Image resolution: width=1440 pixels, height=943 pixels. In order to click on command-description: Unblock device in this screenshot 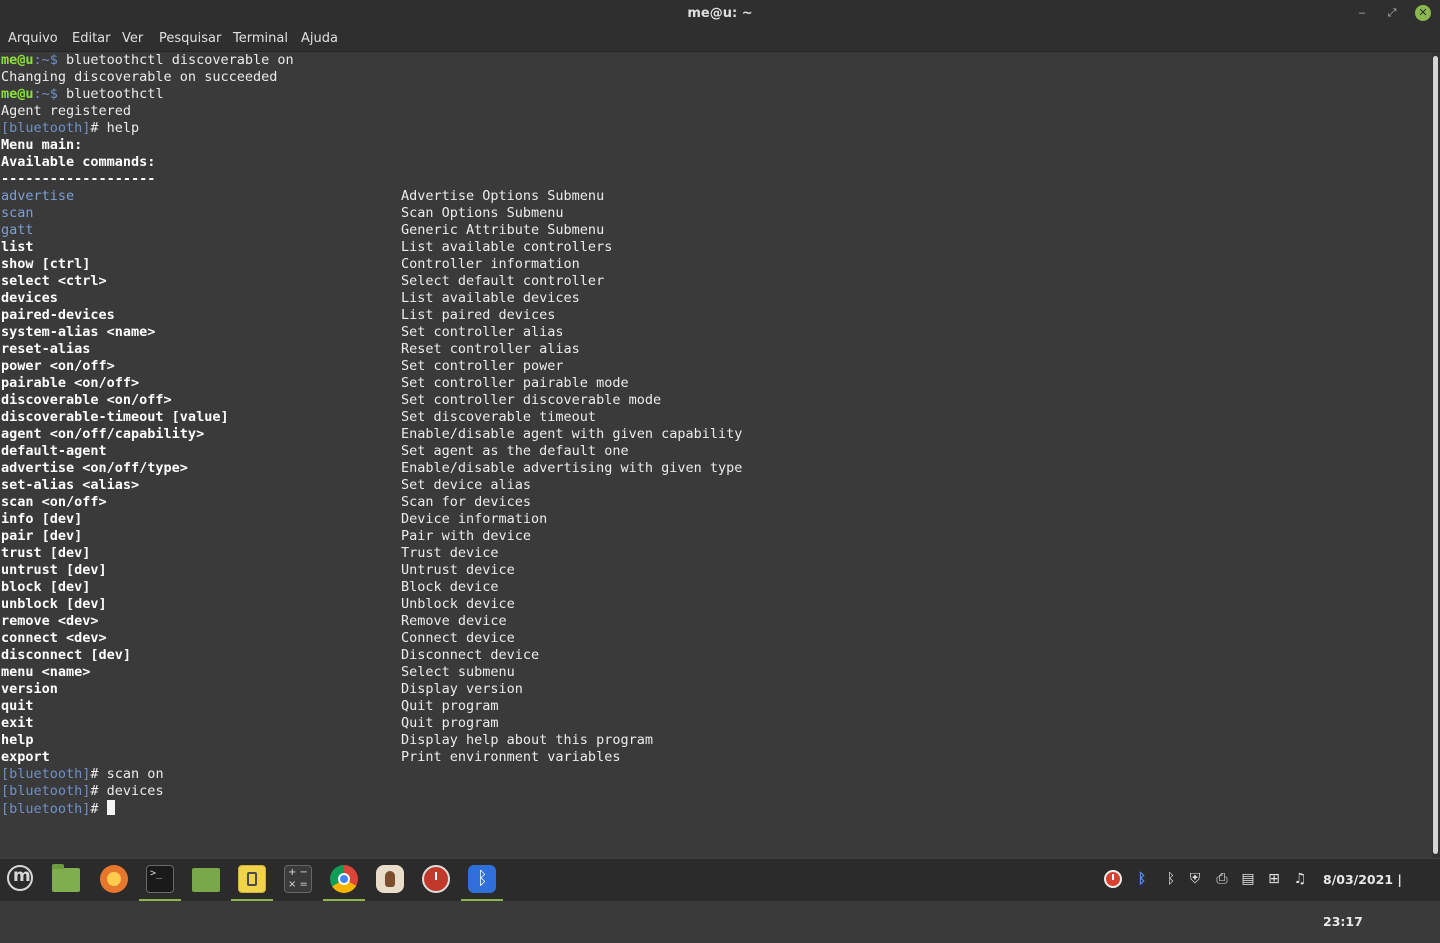, I will do `click(458, 604)`.